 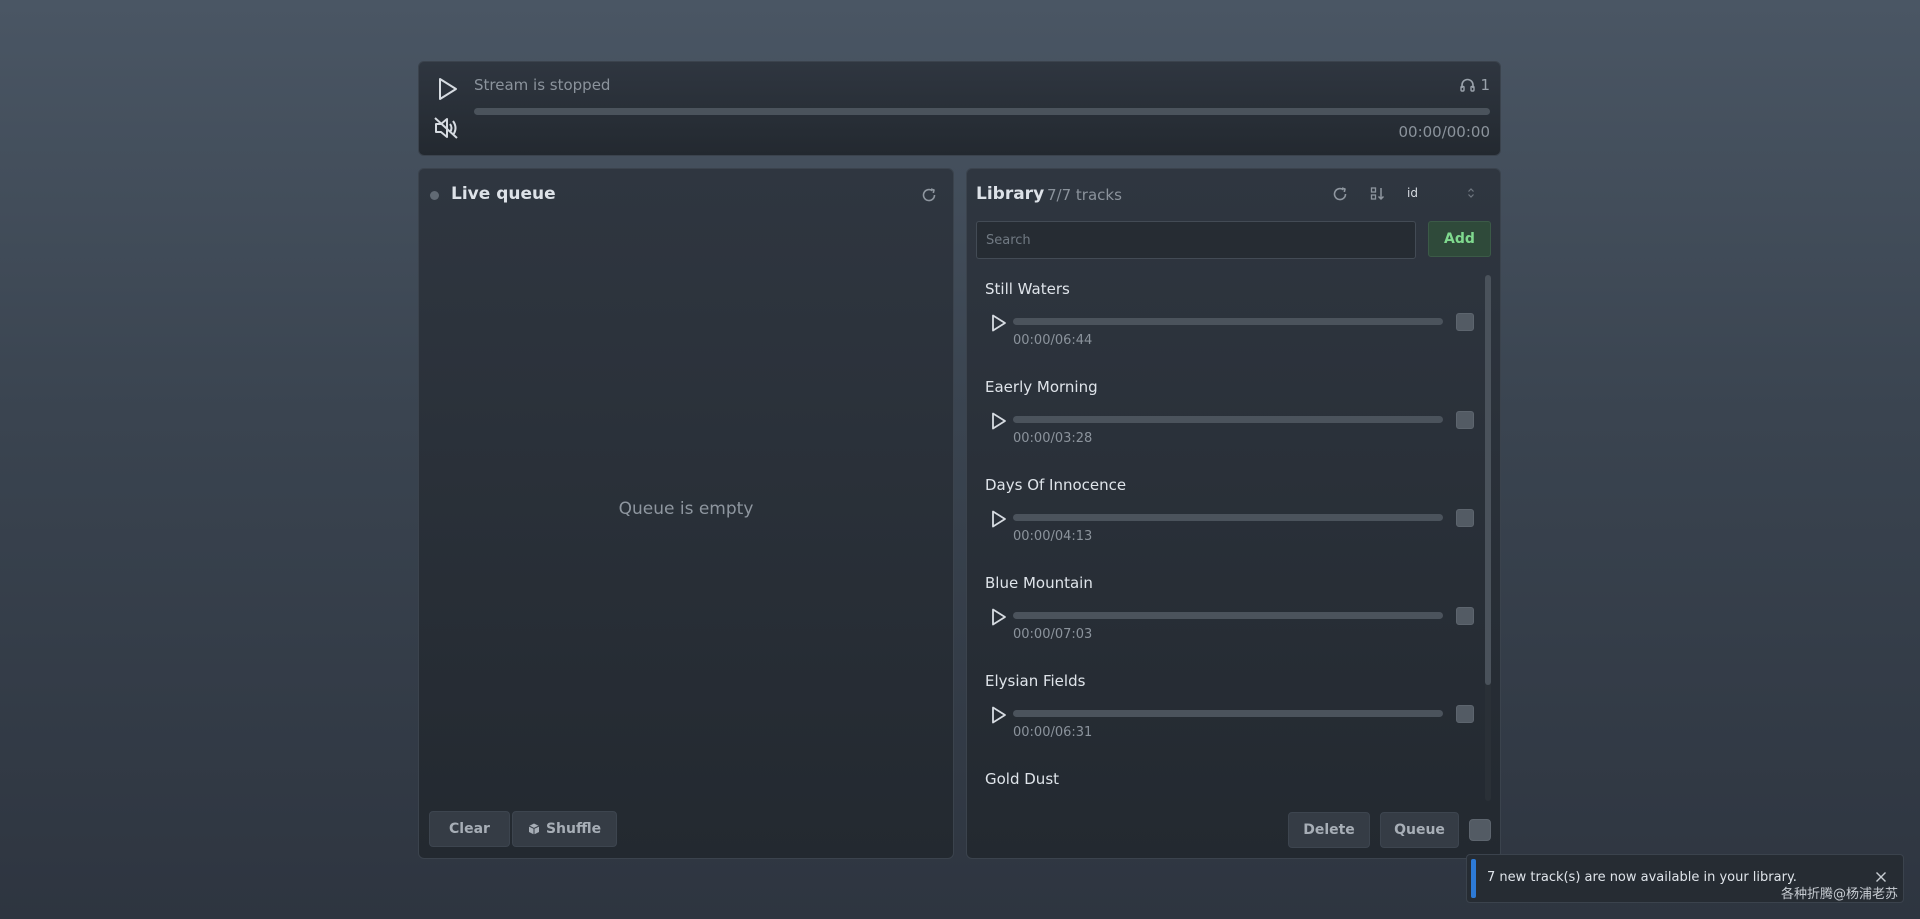 I want to click on list-item: Eaerly Morning 00:00/03:28, so click(x=1229, y=422).